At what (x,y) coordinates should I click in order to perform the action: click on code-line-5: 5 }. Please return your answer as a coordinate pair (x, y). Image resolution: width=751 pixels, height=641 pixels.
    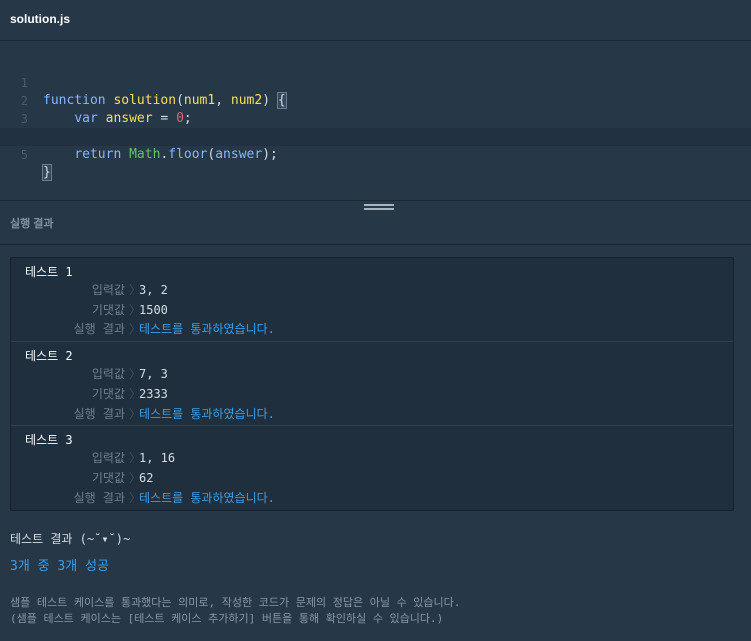
    Looking at the image, I should click on (375, 154).